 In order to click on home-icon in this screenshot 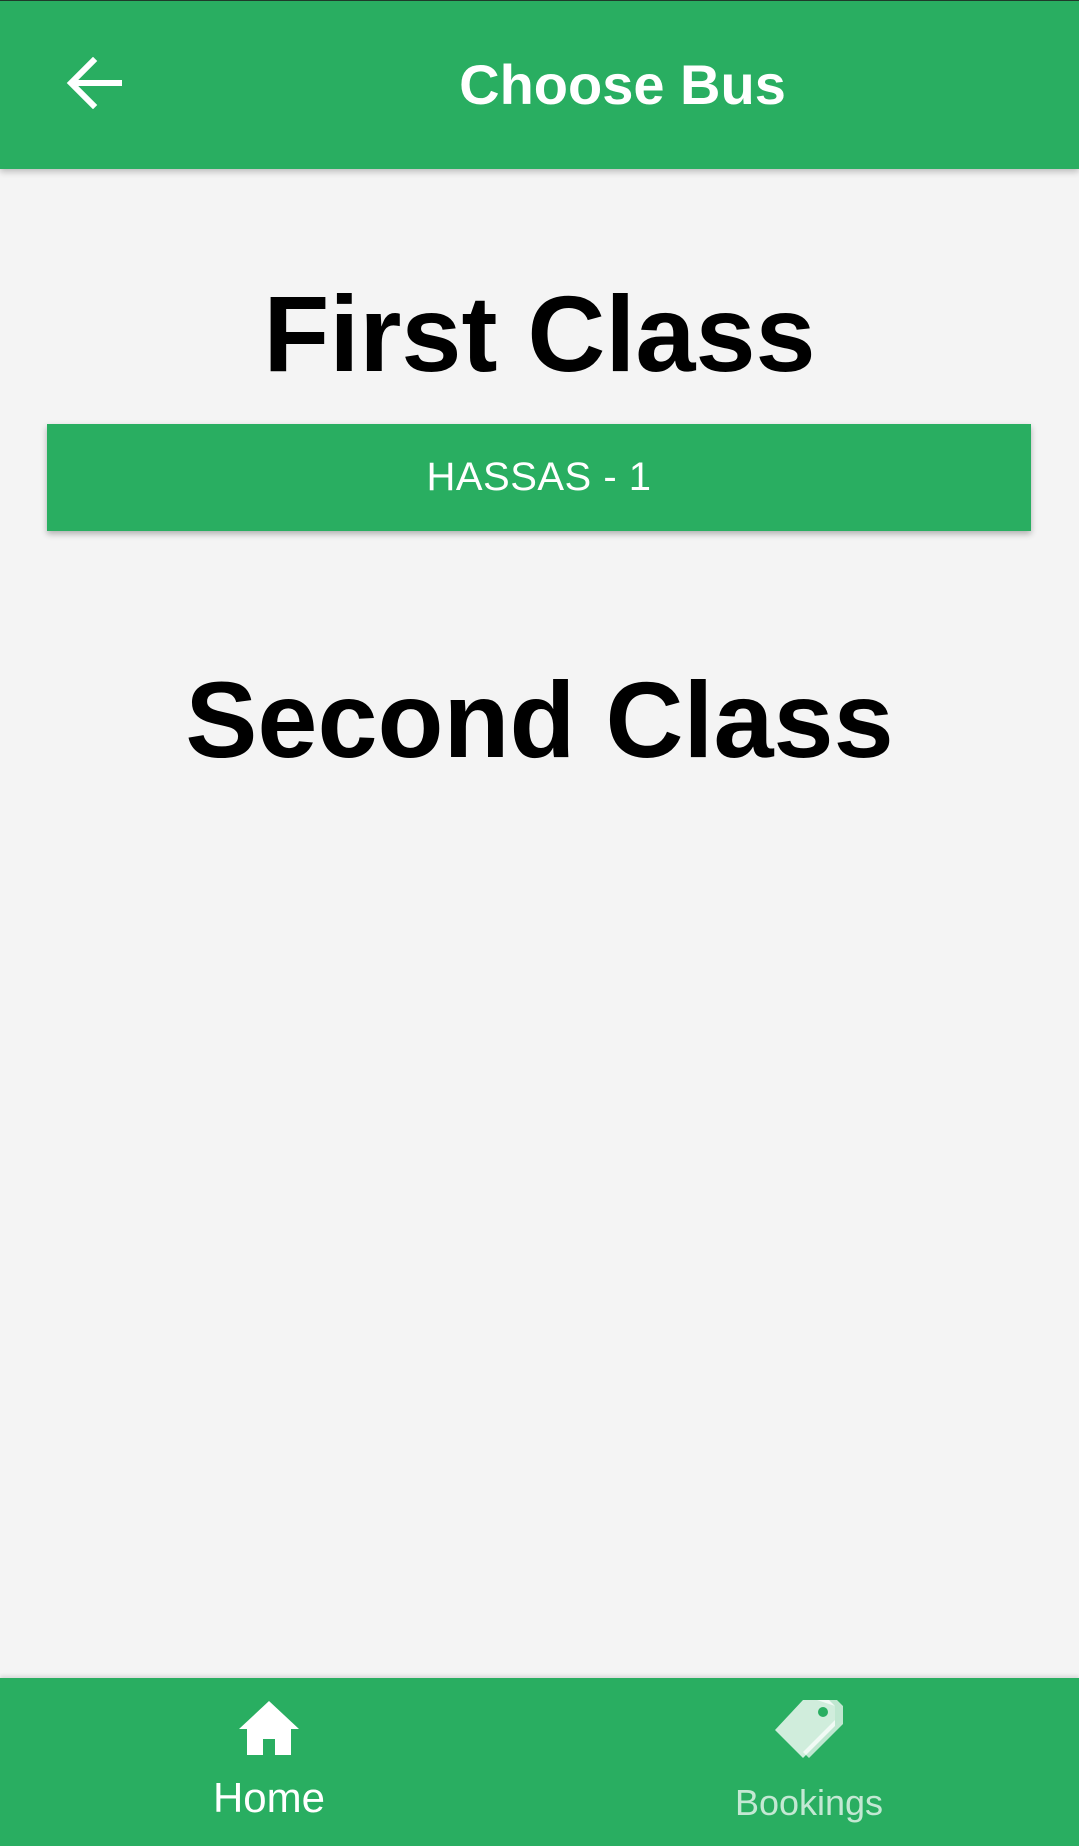, I will do `click(269, 1728)`.